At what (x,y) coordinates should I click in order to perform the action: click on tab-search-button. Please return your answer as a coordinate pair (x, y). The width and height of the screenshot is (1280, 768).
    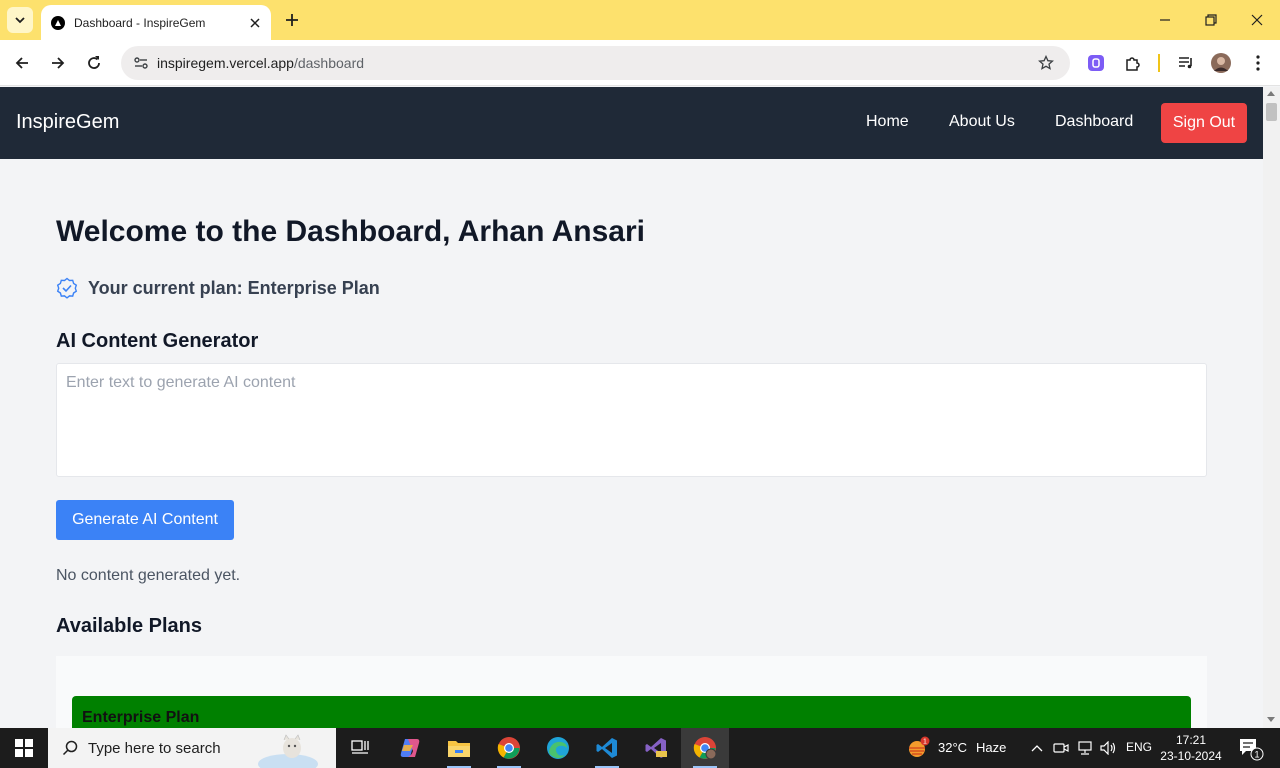
    Looking at the image, I should click on (20, 20).